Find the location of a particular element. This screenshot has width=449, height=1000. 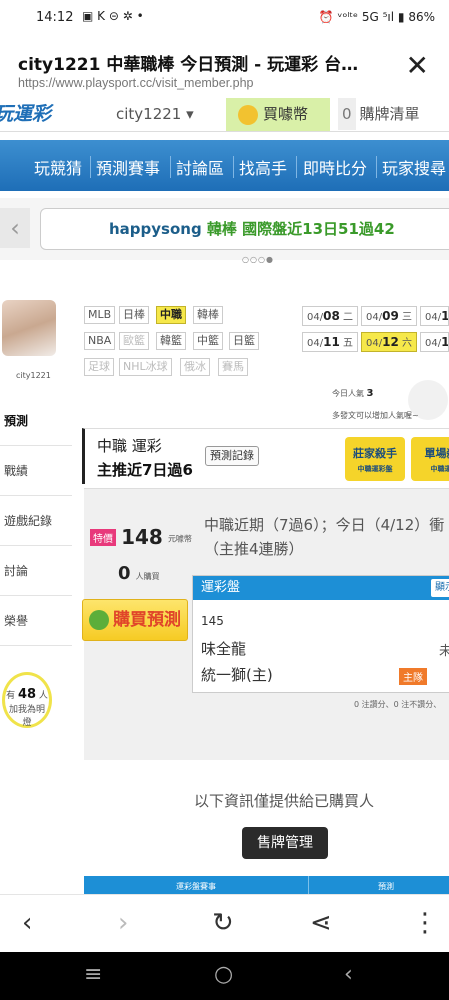

date-day: 08 is located at coordinates (331, 316).